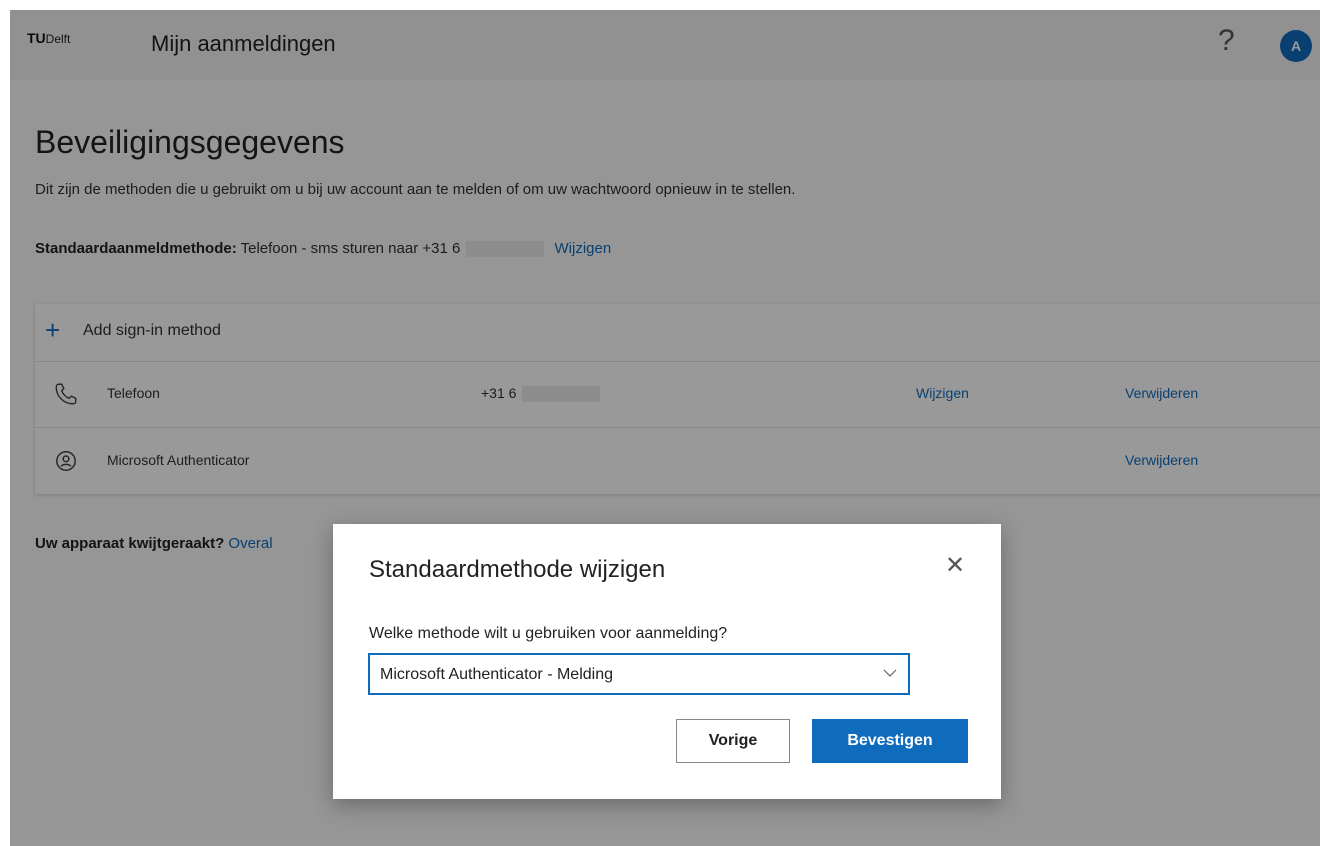 Image resolution: width=1320 pixels, height=846 pixels. What do you see at coordinates (890, 741) in the screenshot?
I see `confirm-button: Bevestigen` at bounding box center [890, 741].